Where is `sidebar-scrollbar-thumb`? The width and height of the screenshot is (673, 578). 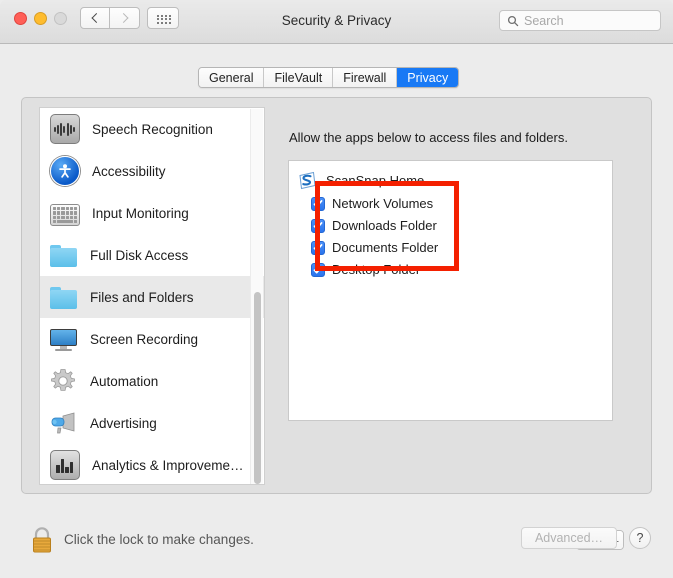 sidebar-scrollbar-thumb is located at coordinates (257, 388).